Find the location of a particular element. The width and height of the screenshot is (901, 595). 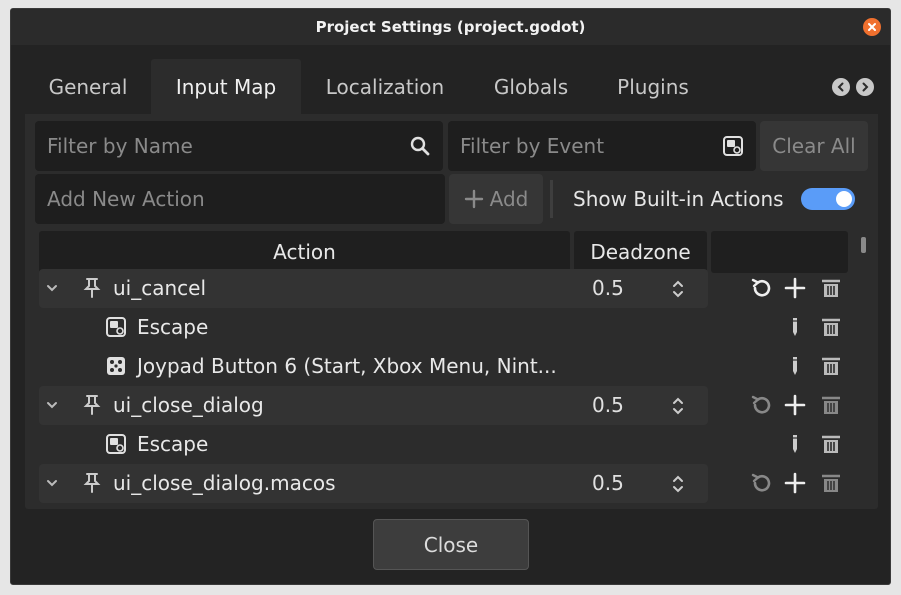

tab-general: General is located at coordinates (88, 86).